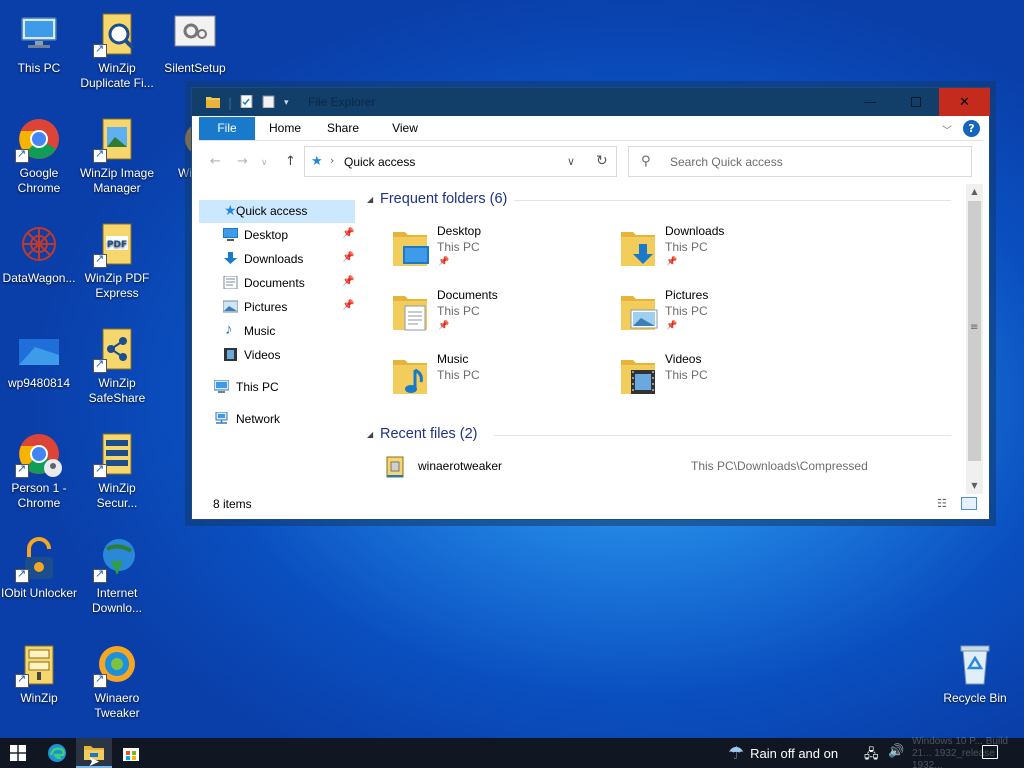 The image size is (1024, 768). Describe the element at coordinates (94, 761) in the screenshot. I see `mouse-cursor-icon: ➤` at that location.